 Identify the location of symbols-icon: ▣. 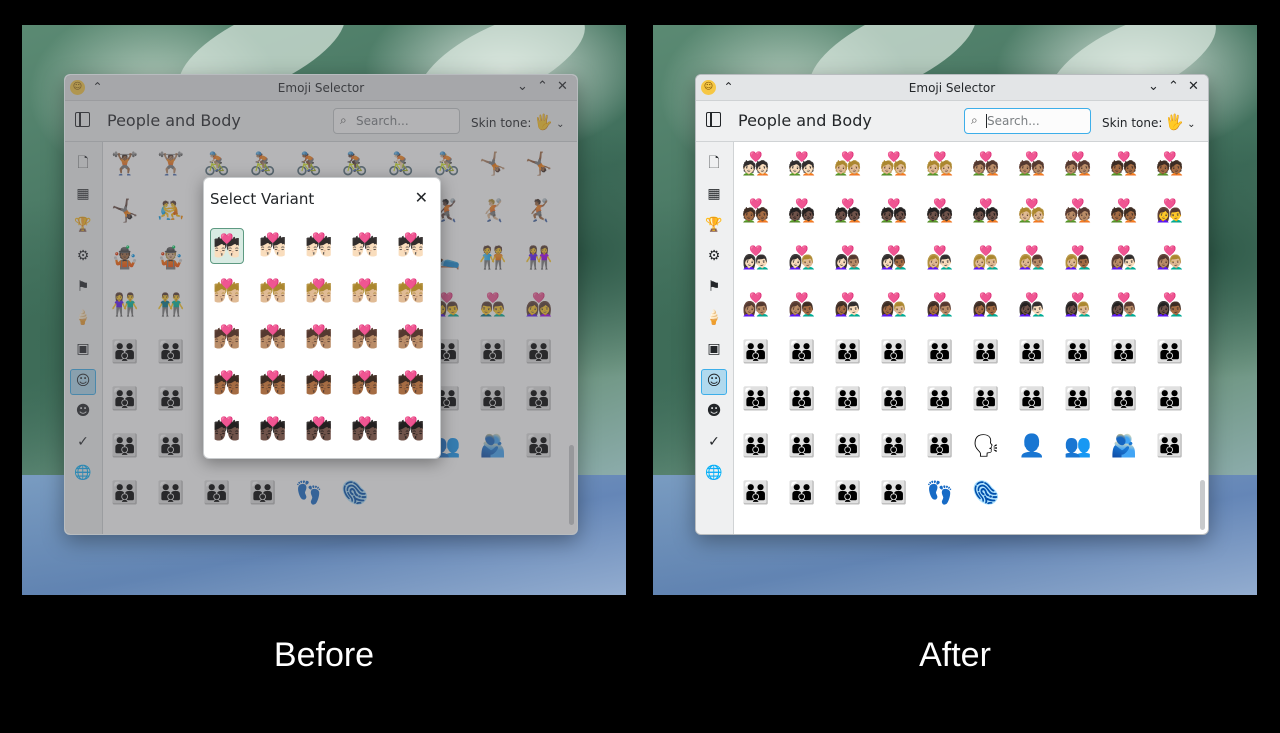
(714, 349).